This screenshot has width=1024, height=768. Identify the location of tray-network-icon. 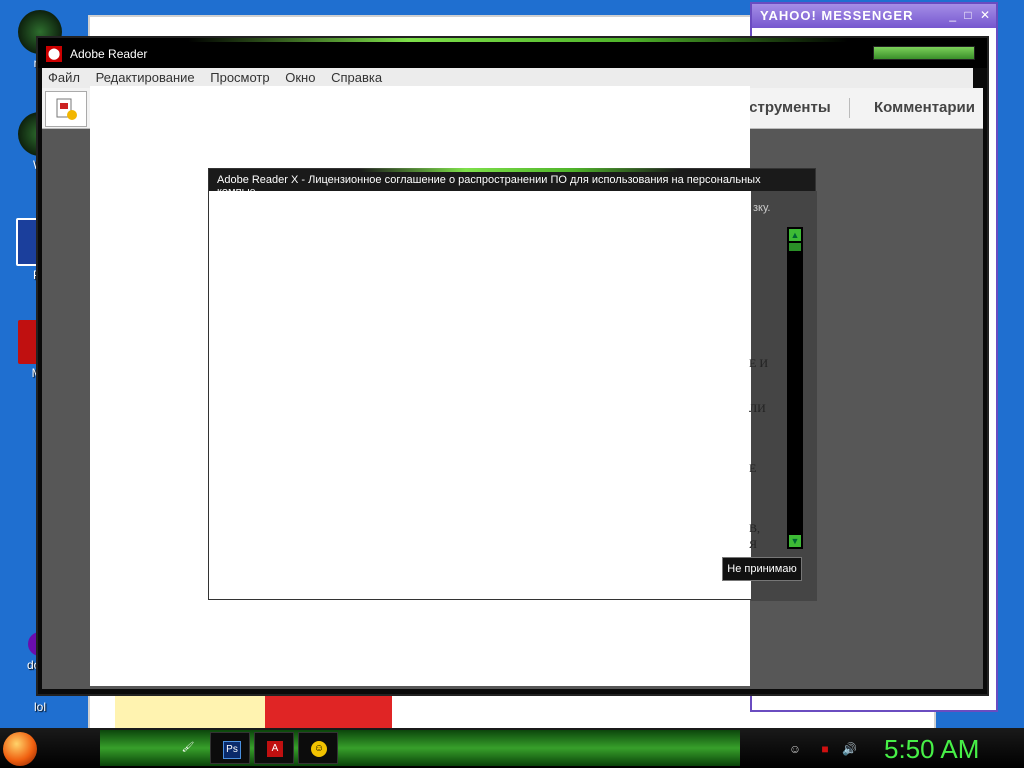
(769, 749).